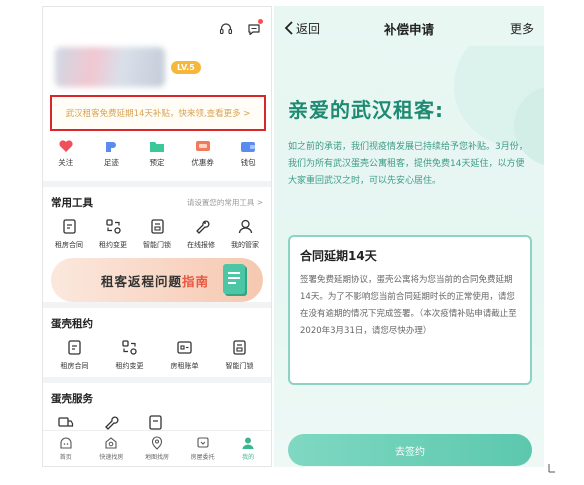  I want to click on quick-actions: 关注 足迹 预定 优惠券 钱包, so click(157, 159).